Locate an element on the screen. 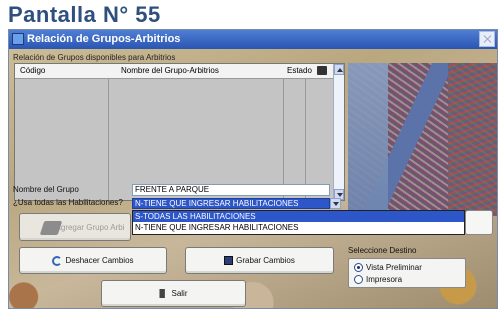 This screenshot has height=309, width=500. grid-header: Código Nombre del Grupo-Arbitrios Estado is located at coordinates (175, 71).